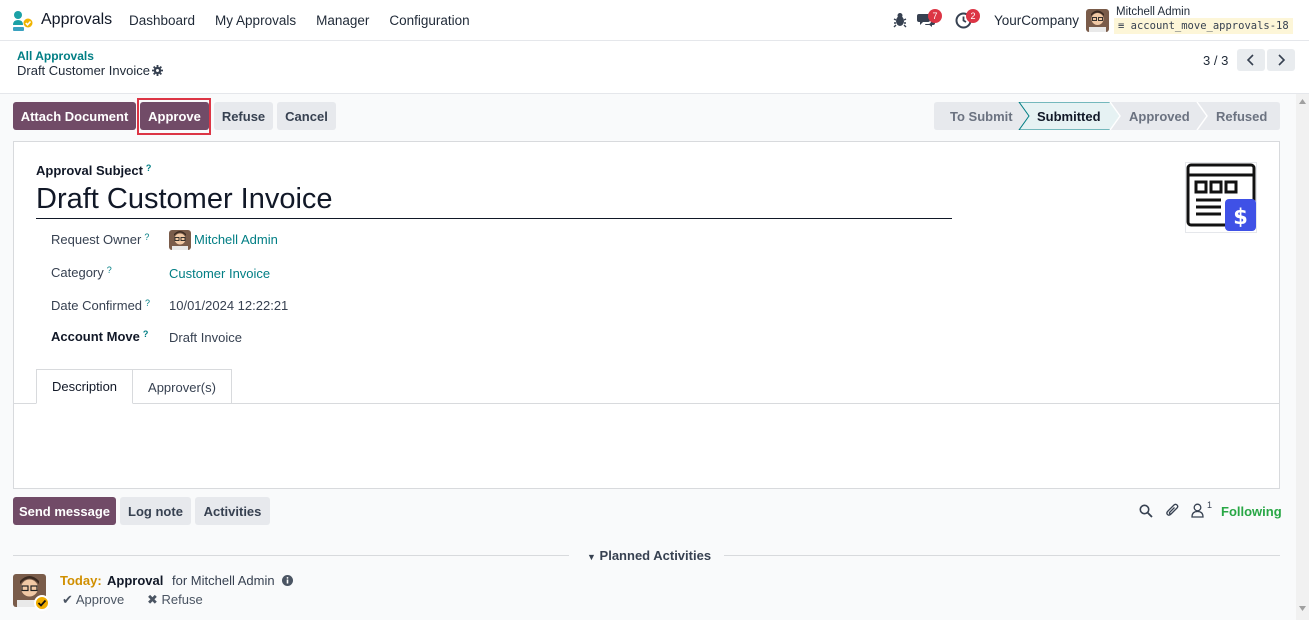 This screenshot has width=1309, height=620. What do you see at coordinates (101, 305) in the screenshot?
I see `date-confirmed-label: Date Confirmed?` at bounding box center [101, 305].